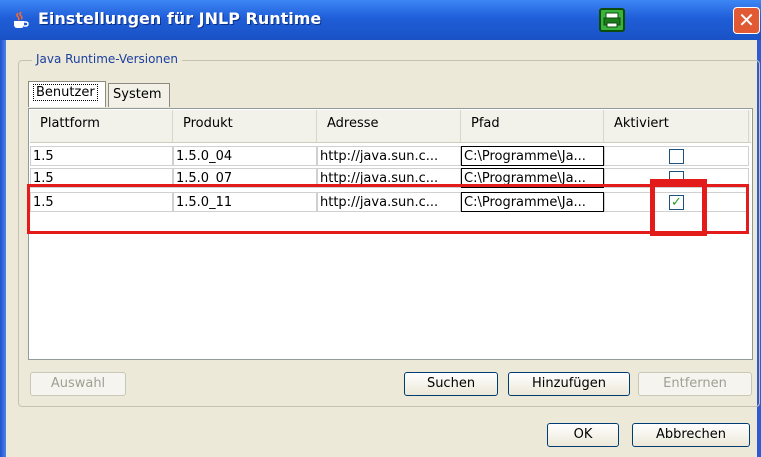 The width and height of the screenshot is (761, 457). I want to click on column-header-produkt: Produkt, so click(245, 126).